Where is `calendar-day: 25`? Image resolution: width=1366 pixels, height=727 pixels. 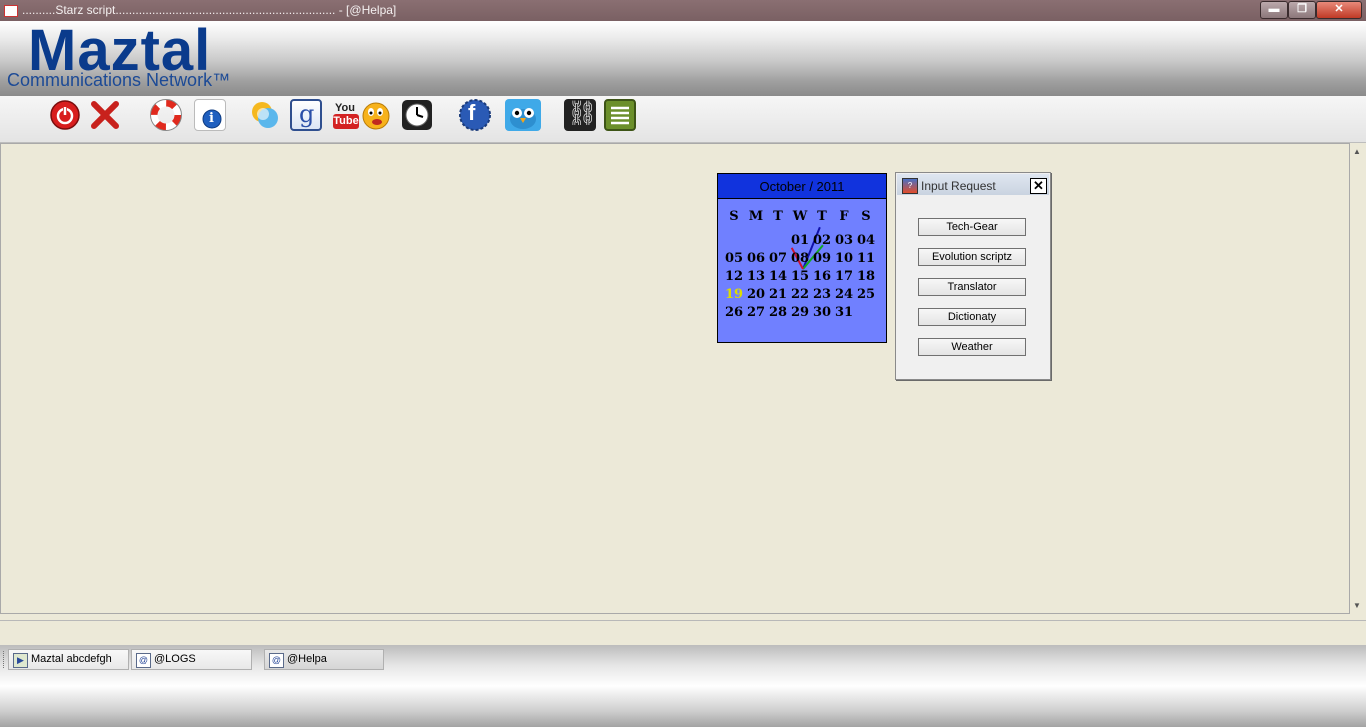 calendar-day: 25 is located at coordinates (866, 294).